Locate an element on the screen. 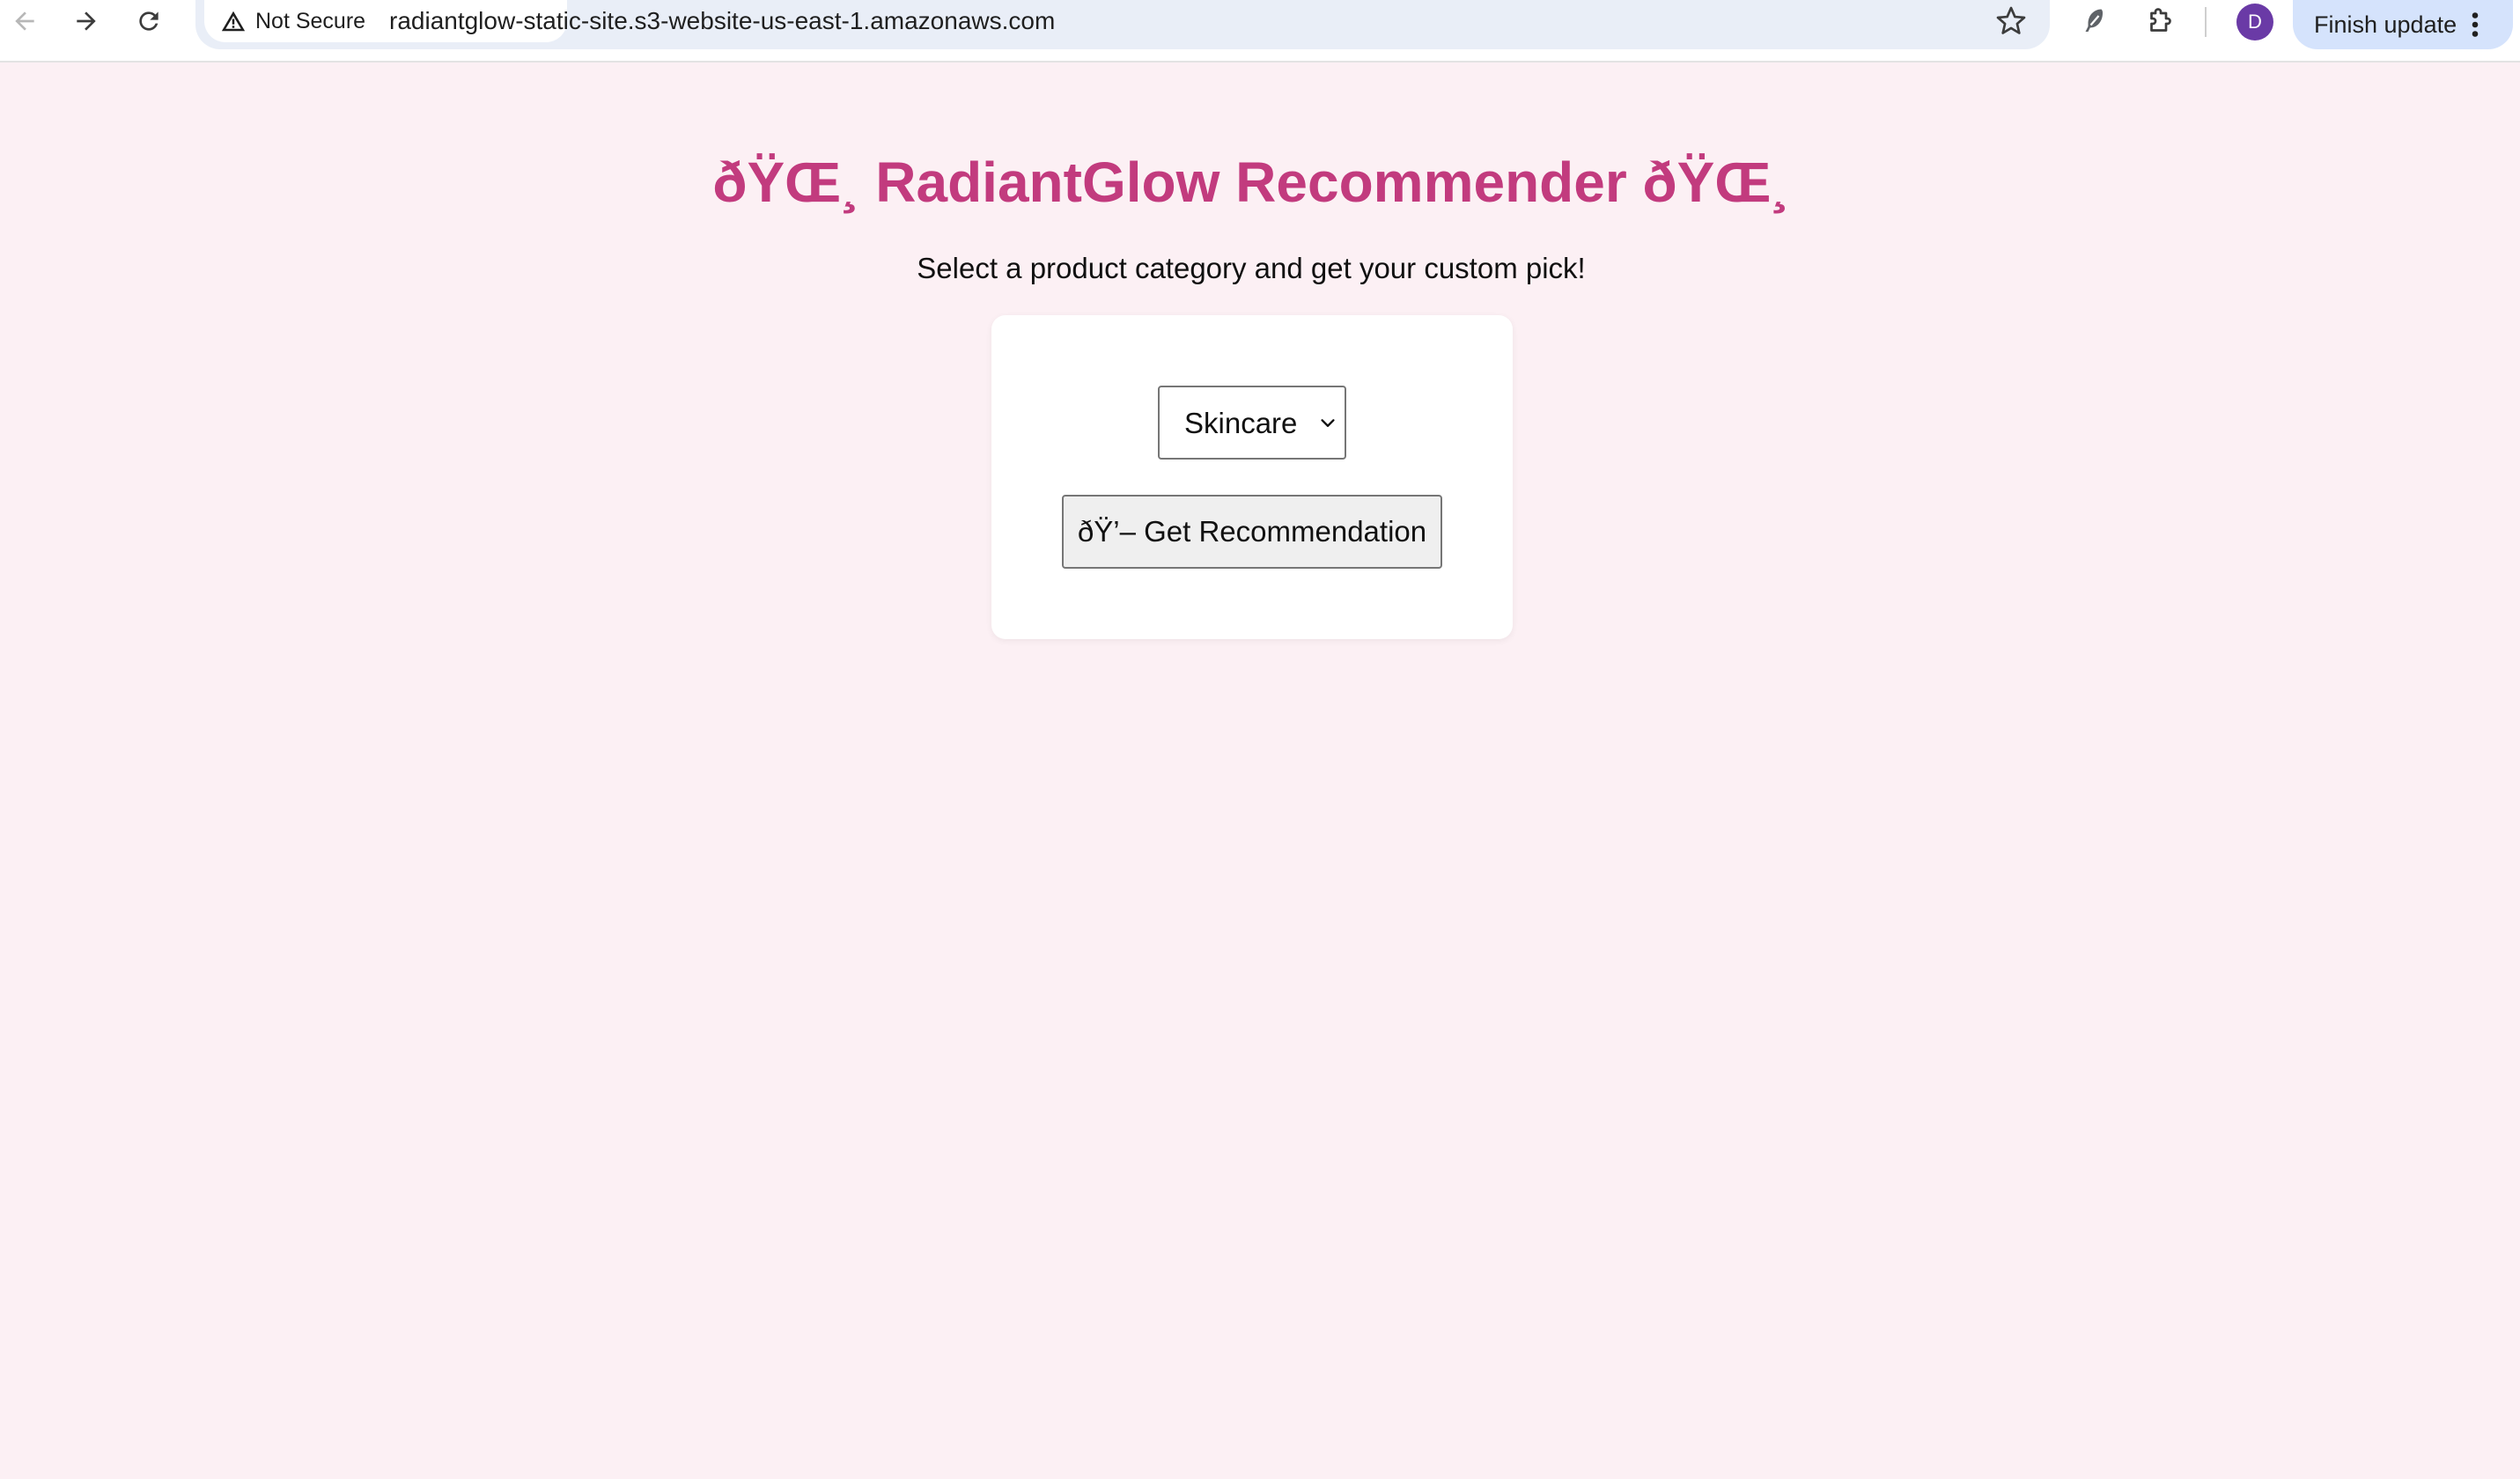  recommender-card: Skincare ðŸ’– Get Recommendation is located at coordinates (1252, 477).